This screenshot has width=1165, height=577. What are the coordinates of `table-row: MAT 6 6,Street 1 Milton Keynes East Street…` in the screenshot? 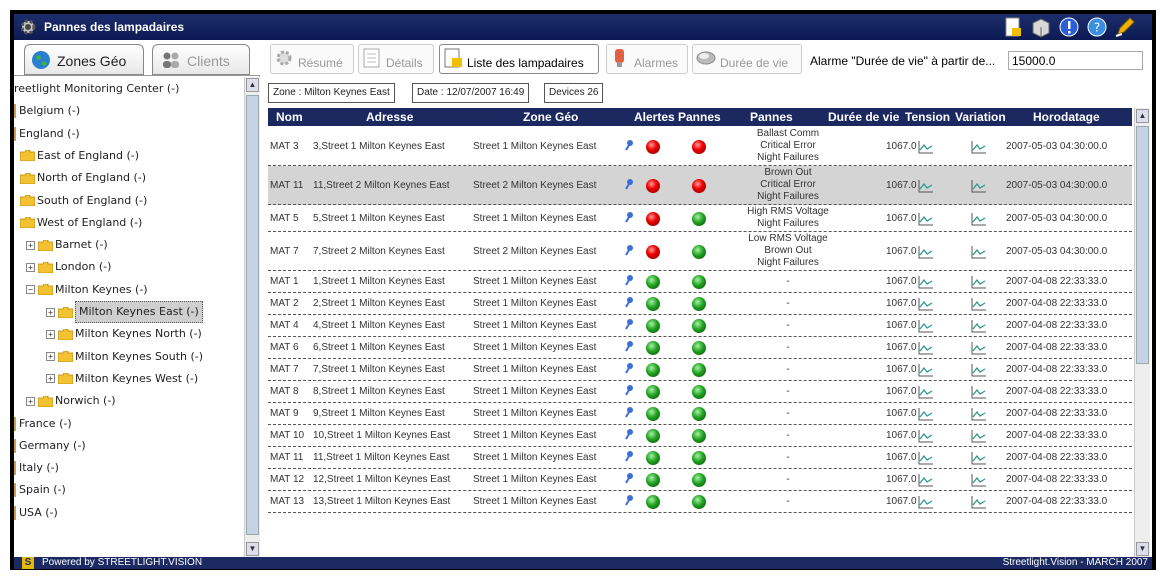 It's located at (700, 348).